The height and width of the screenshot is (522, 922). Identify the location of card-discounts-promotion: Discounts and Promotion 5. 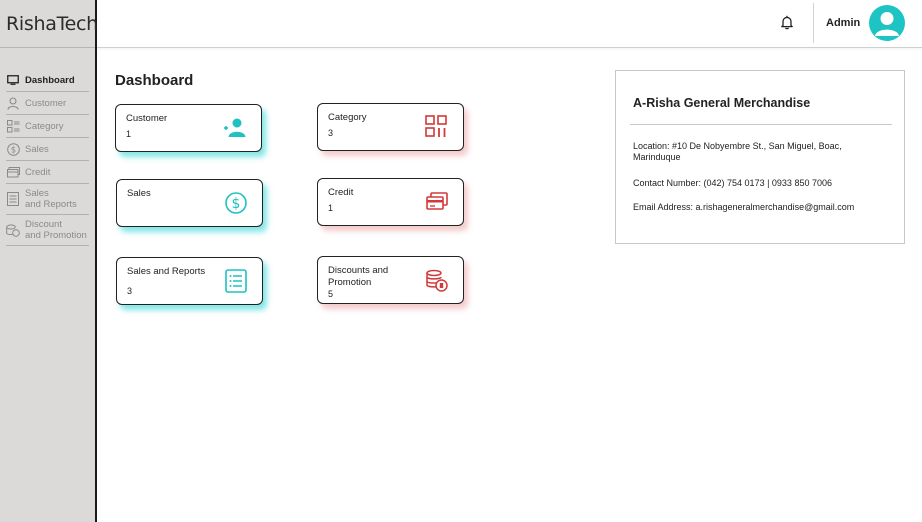
(390, 280).